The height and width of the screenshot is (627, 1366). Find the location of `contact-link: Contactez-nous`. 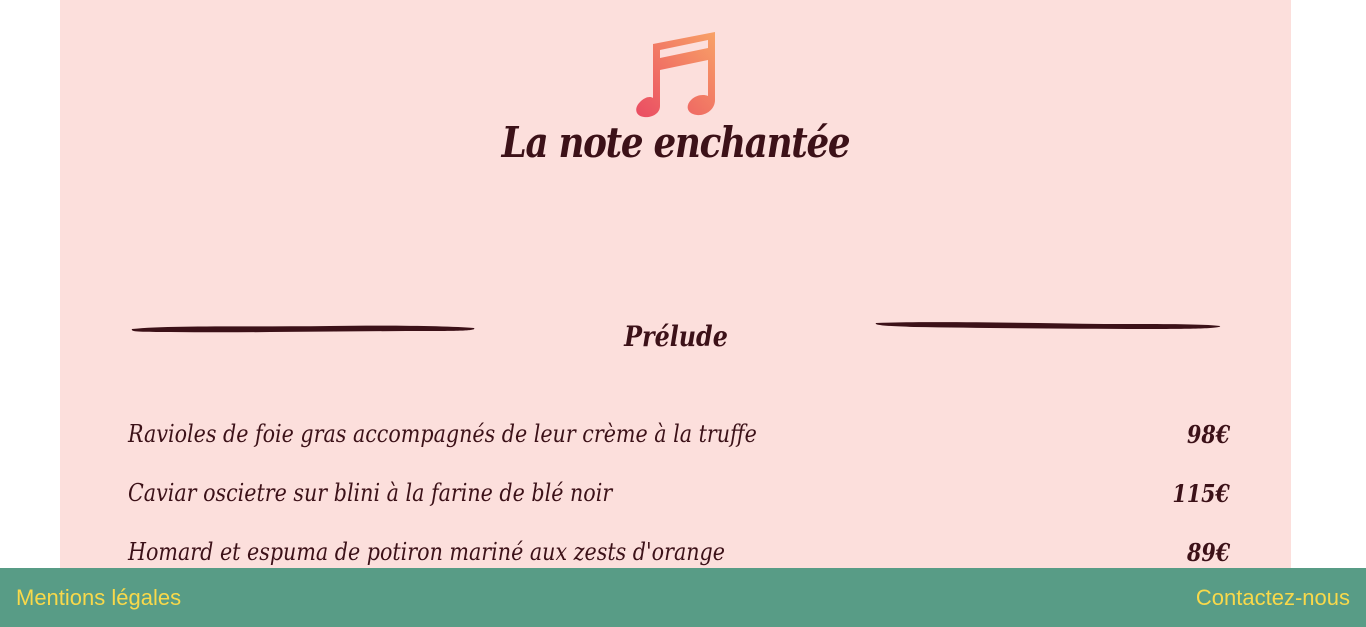

contact-link: Contactez-nous is located at coordinates (1273, 598).